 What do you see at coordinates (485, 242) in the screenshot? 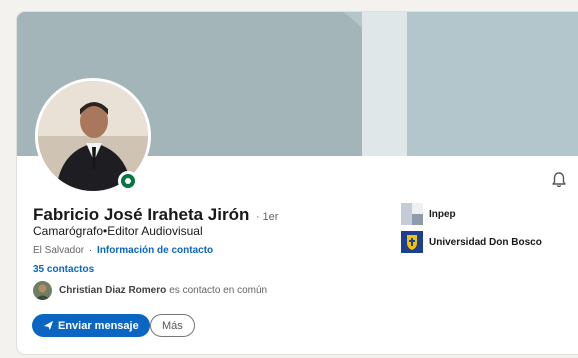
I see `org-label-don-bosco: Universidad Don Bosco` at bounding box center [485, 242].